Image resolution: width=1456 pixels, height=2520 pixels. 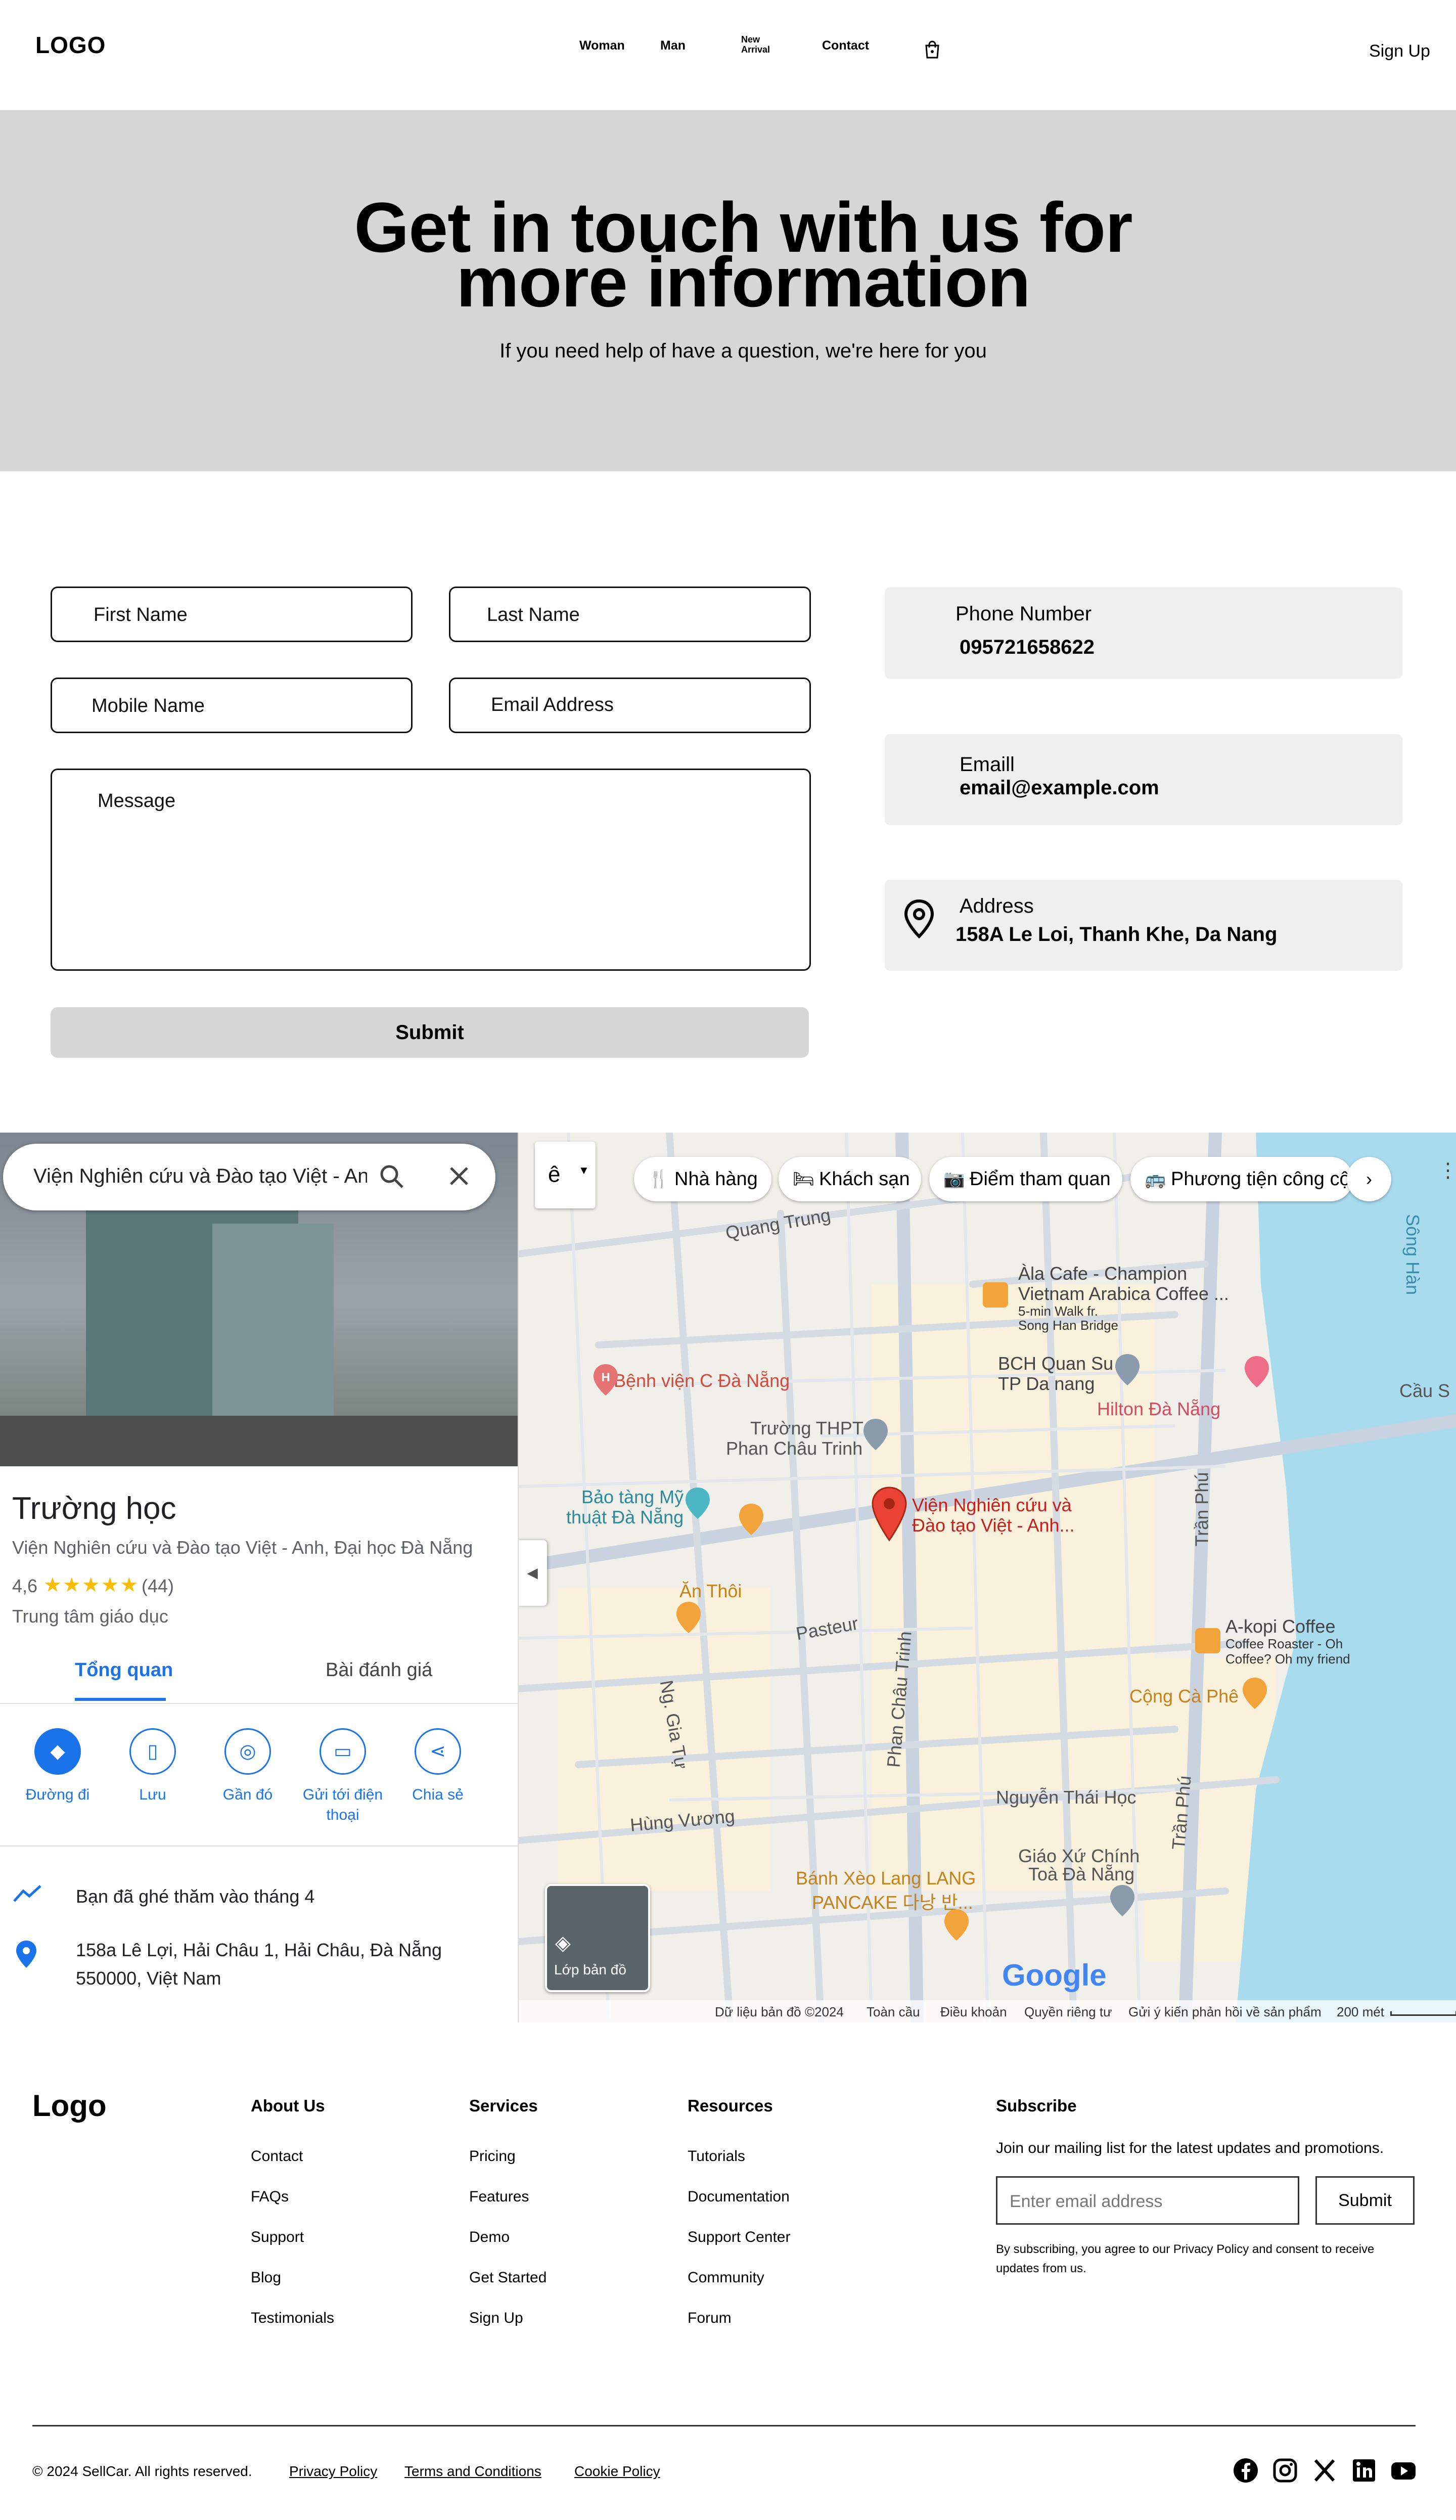 What do you see at coordinates (1280, 1627) in the screenshot?
I see `map-label-akopi: A-kopi Coffee` at bounding box center [1280, 1627].